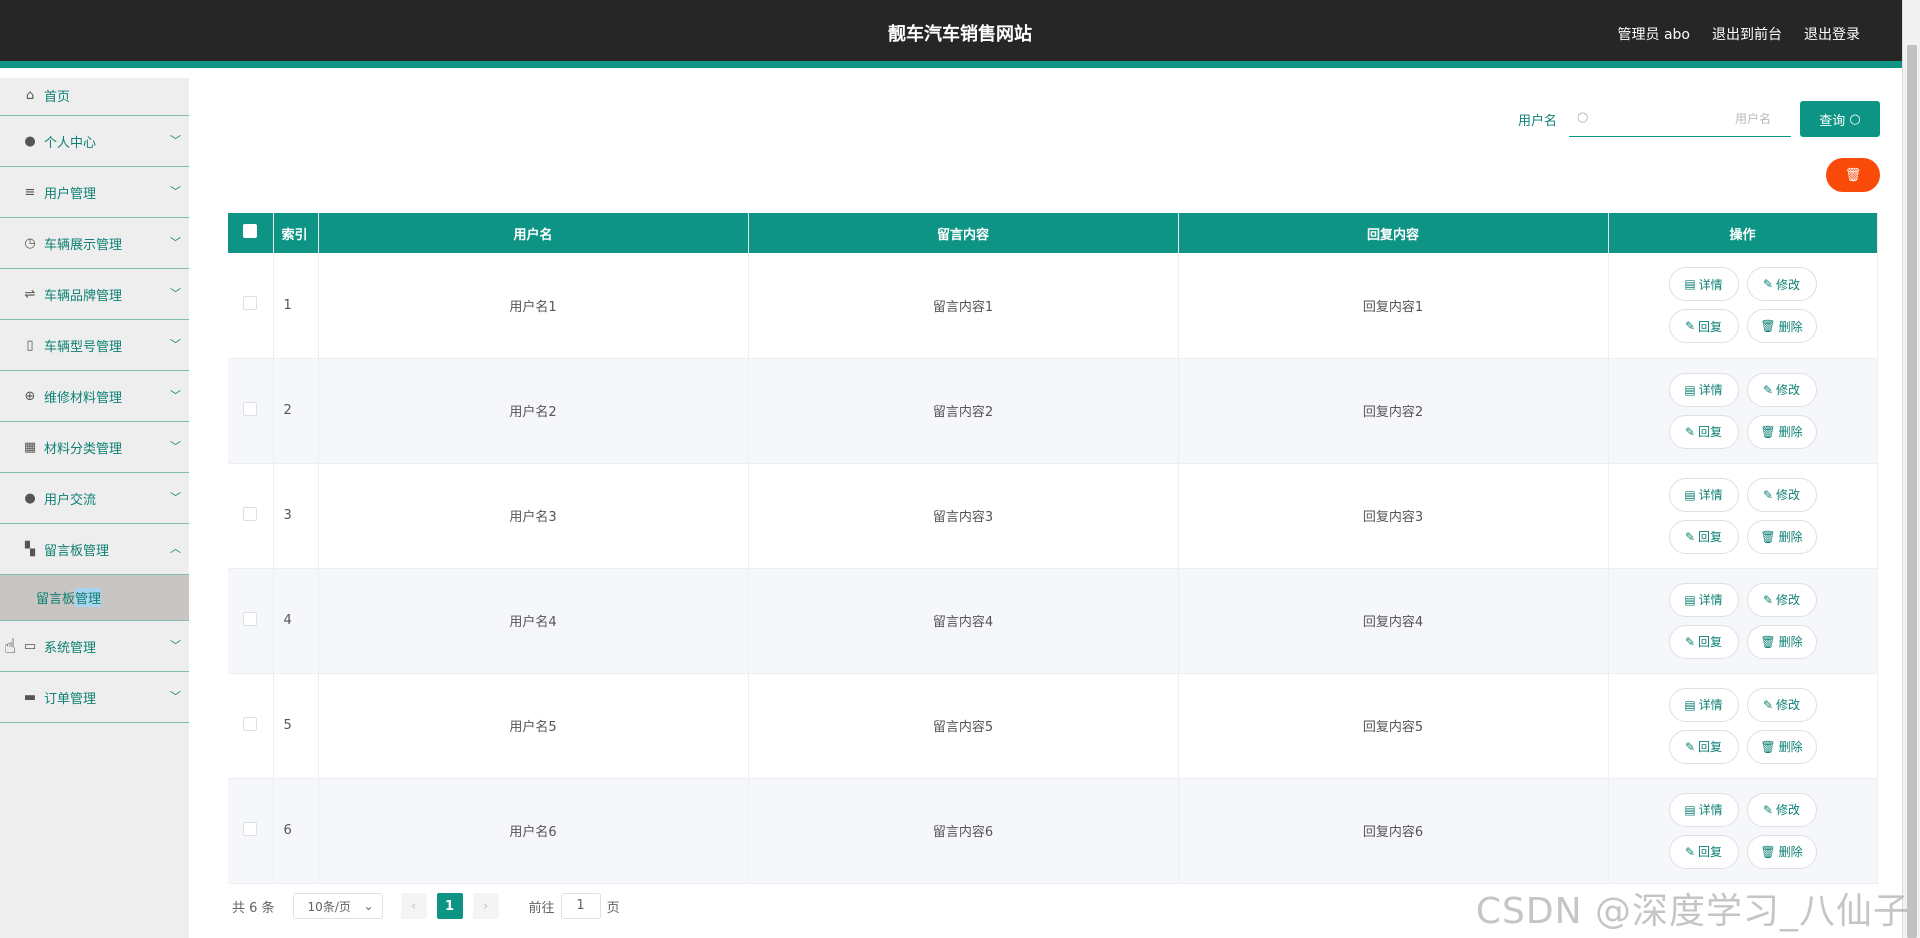 Image resolution: width=1920 pixels, height=938 pixels. What do you see at coordinates (1689, 119) in the screenshot?
I see `username-search-input` at bounding box center [1689, 119].